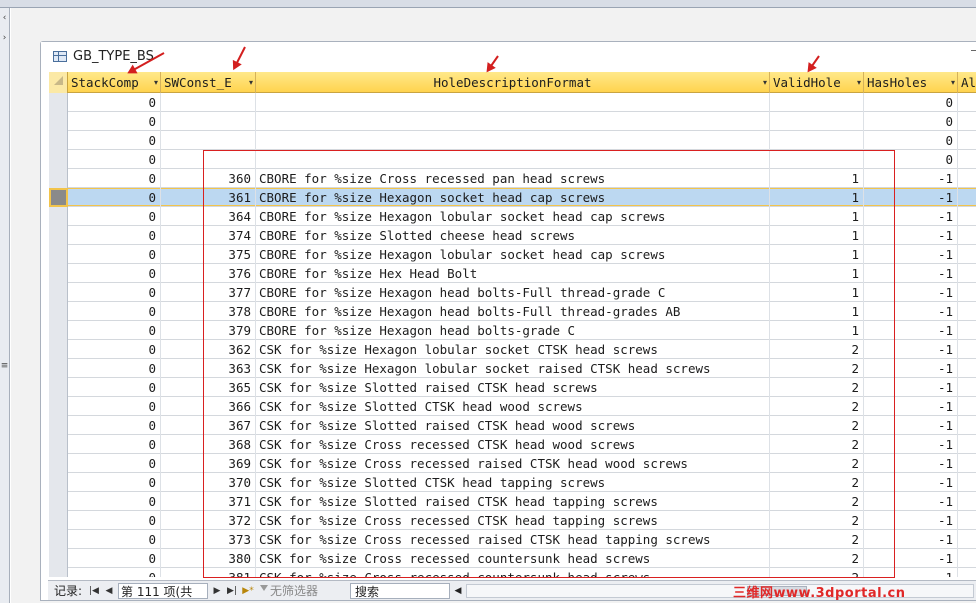 This screenshot has height=603, width=976. What do you see at coordinates (508, 56) in the screenshot?
I see `document-tab: GB_TYPE_BS` at bounding box center [508, 56].